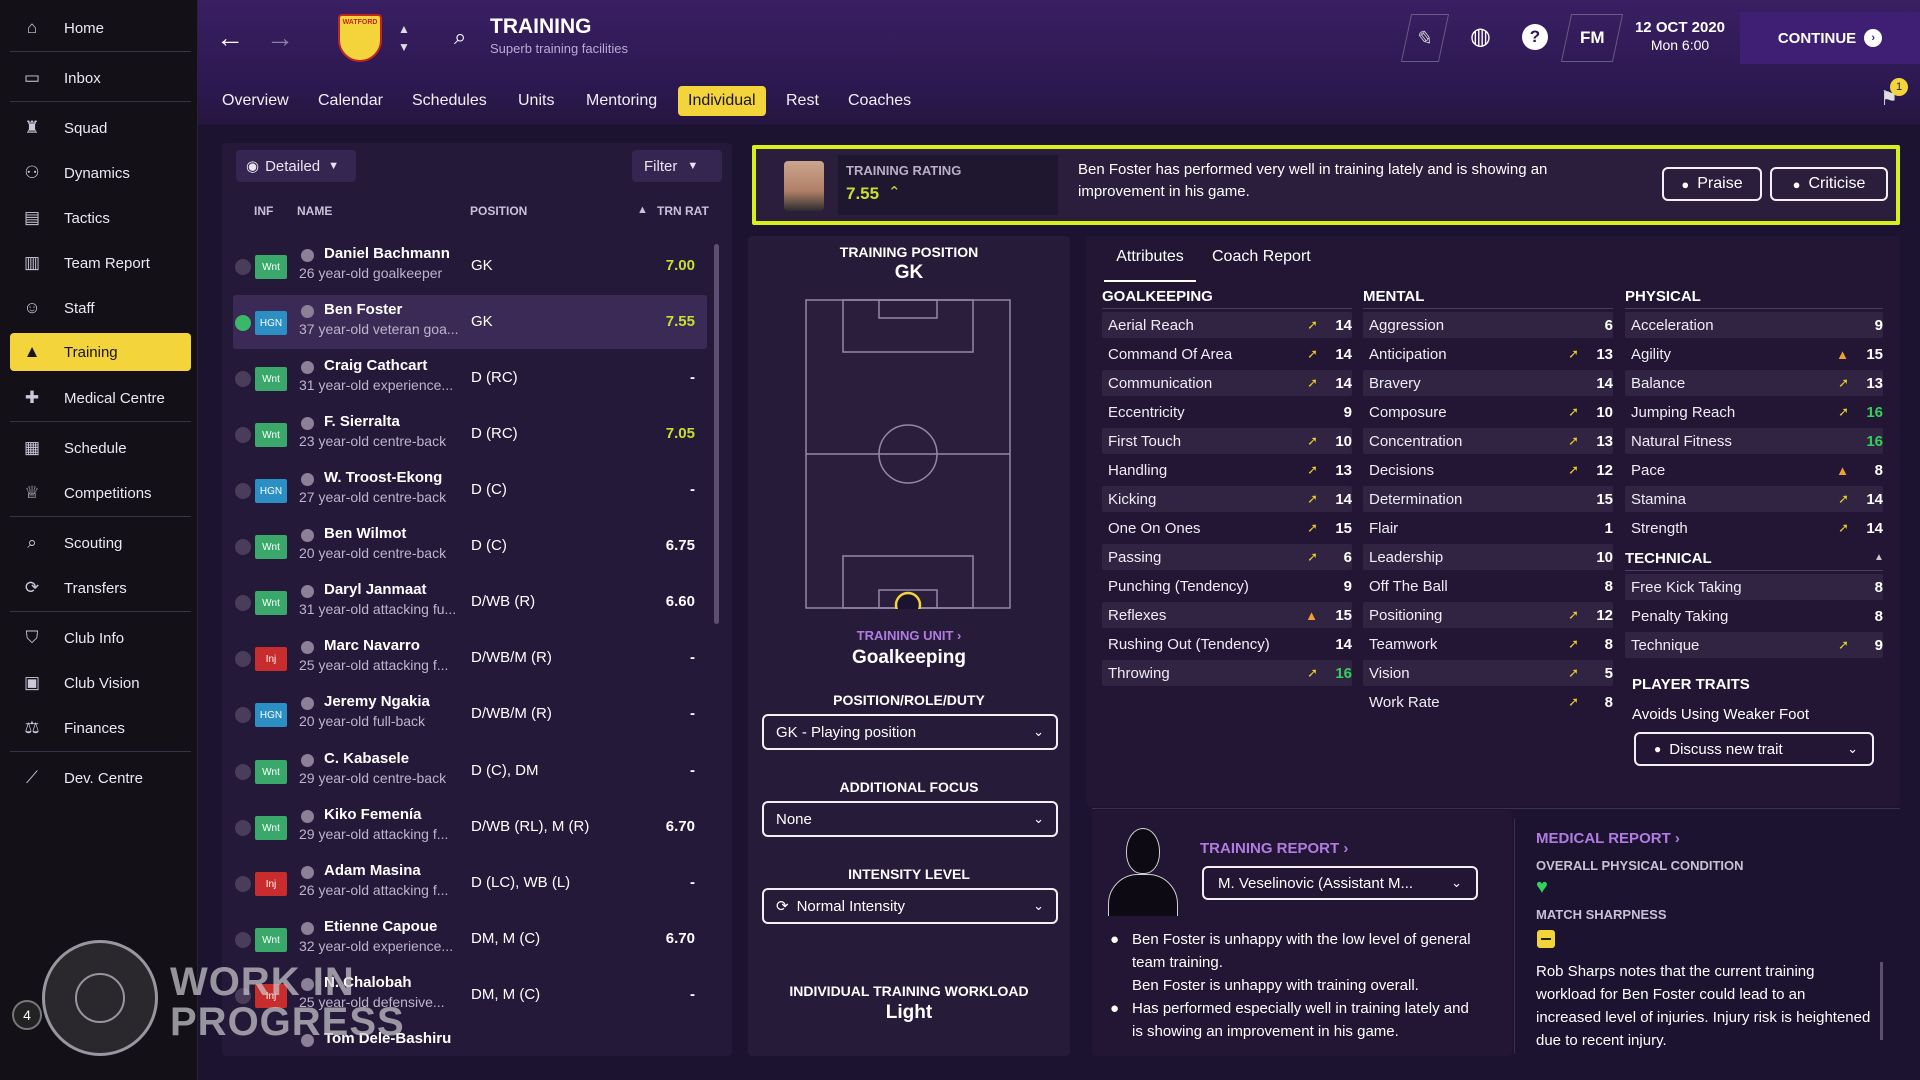  I want to click on collapse-arrow-icon: ▲, so click(1879, 557).